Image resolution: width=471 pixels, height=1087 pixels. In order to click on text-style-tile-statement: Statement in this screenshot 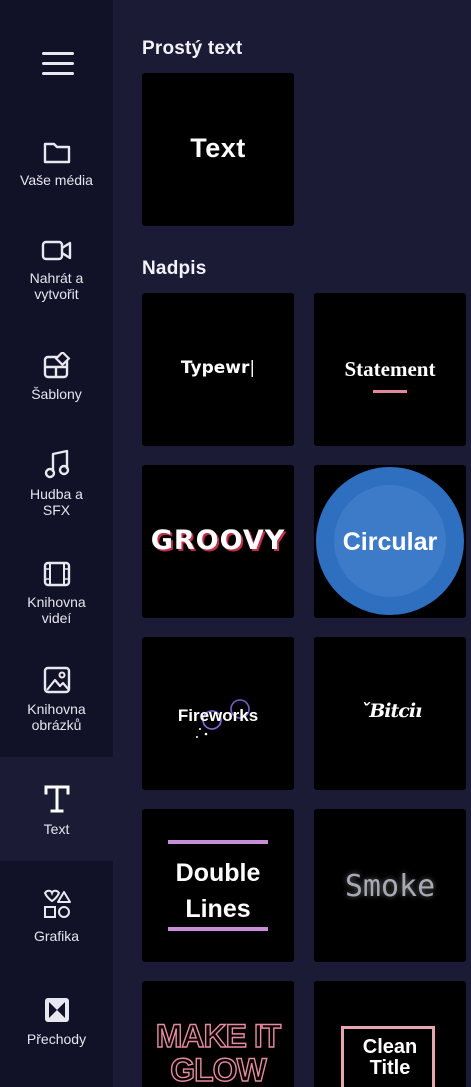, I will do `click(390, 369)`.